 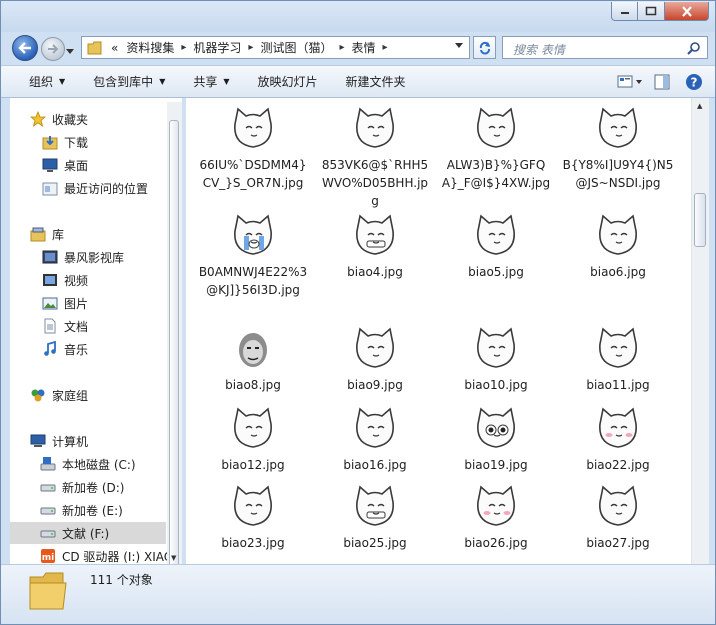 I want to click on nav-disk-e: 新加卷 (E:), so click(x=81, y=510).